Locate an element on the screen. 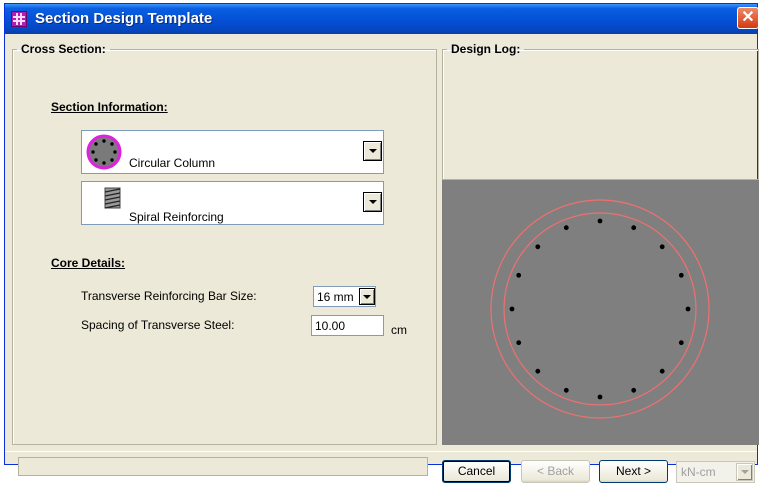  units-dropdown: kN-cm is located at coordinates (715, 472).